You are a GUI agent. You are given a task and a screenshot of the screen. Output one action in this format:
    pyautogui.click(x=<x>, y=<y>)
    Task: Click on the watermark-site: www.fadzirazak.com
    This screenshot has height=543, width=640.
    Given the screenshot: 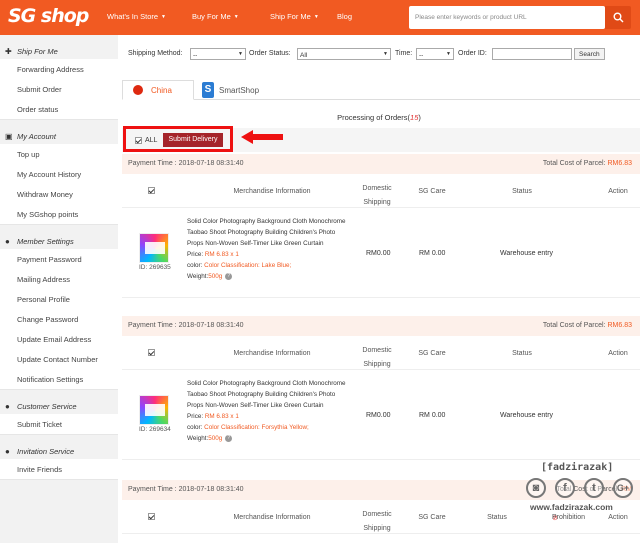 What is the action you would take?
    pyautogui.click(x=571, y=507)
    